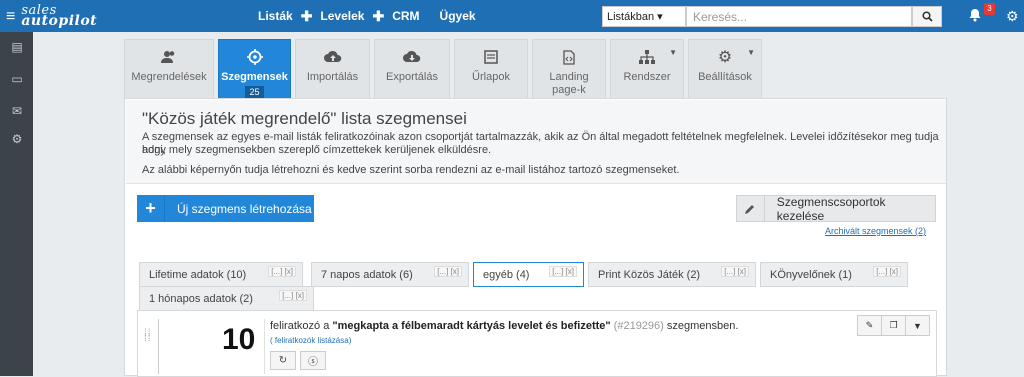 This screenshot has height=377, width=1024. Describe the element at coordinates (528, 274) in the screenshot. I see `segment-tab-egyeb: egyéb (4) [...] [x]` at that location.